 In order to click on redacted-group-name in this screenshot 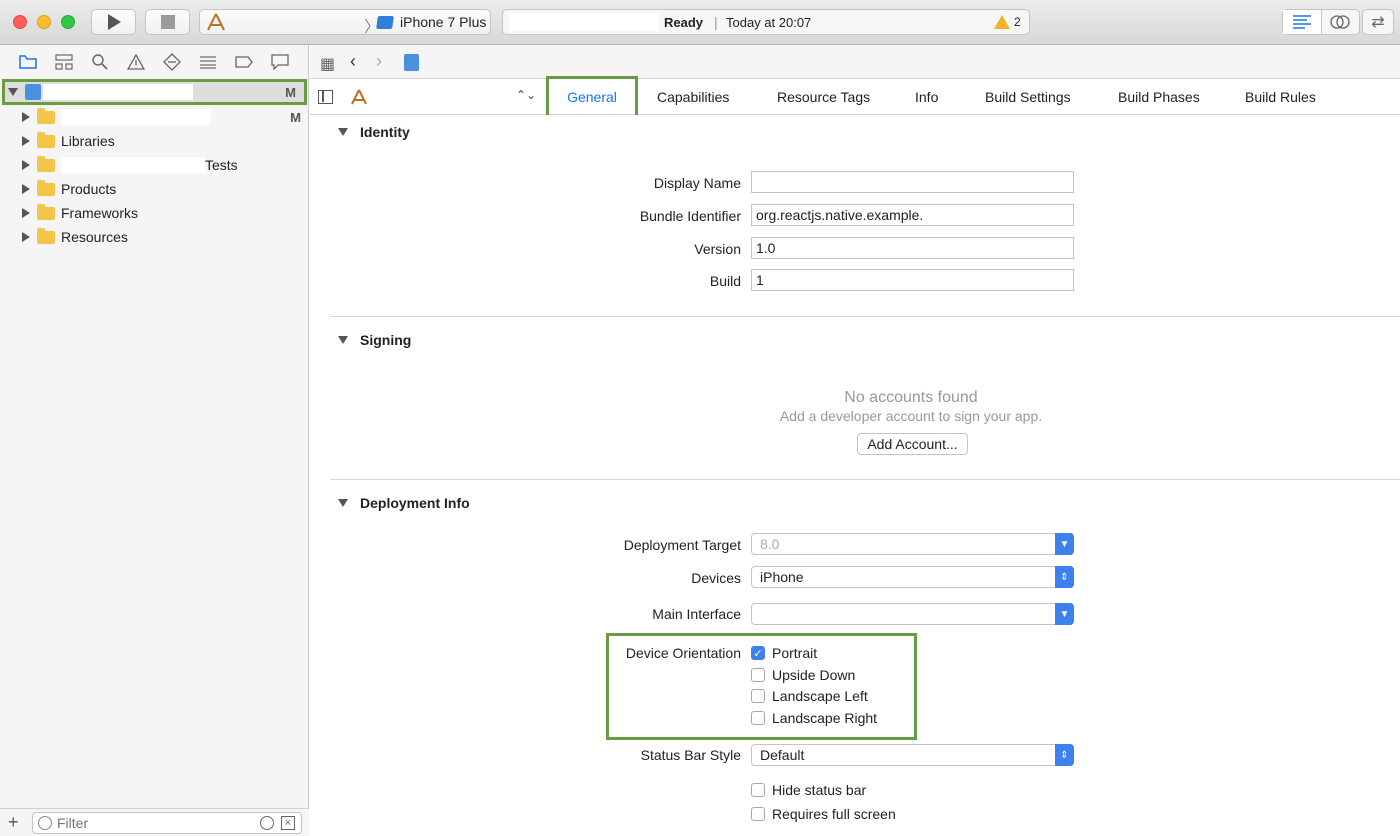, I will do `click(136, 117)`.